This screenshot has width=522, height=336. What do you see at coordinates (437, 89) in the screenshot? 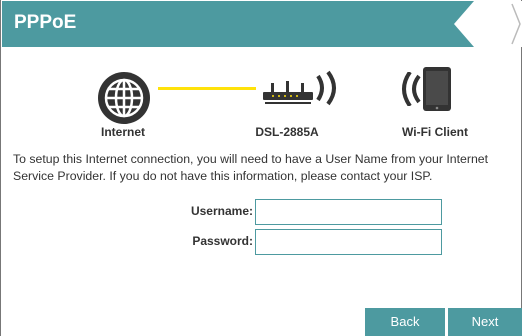
I see `tablet-icon` at bounding box center [437, 89].